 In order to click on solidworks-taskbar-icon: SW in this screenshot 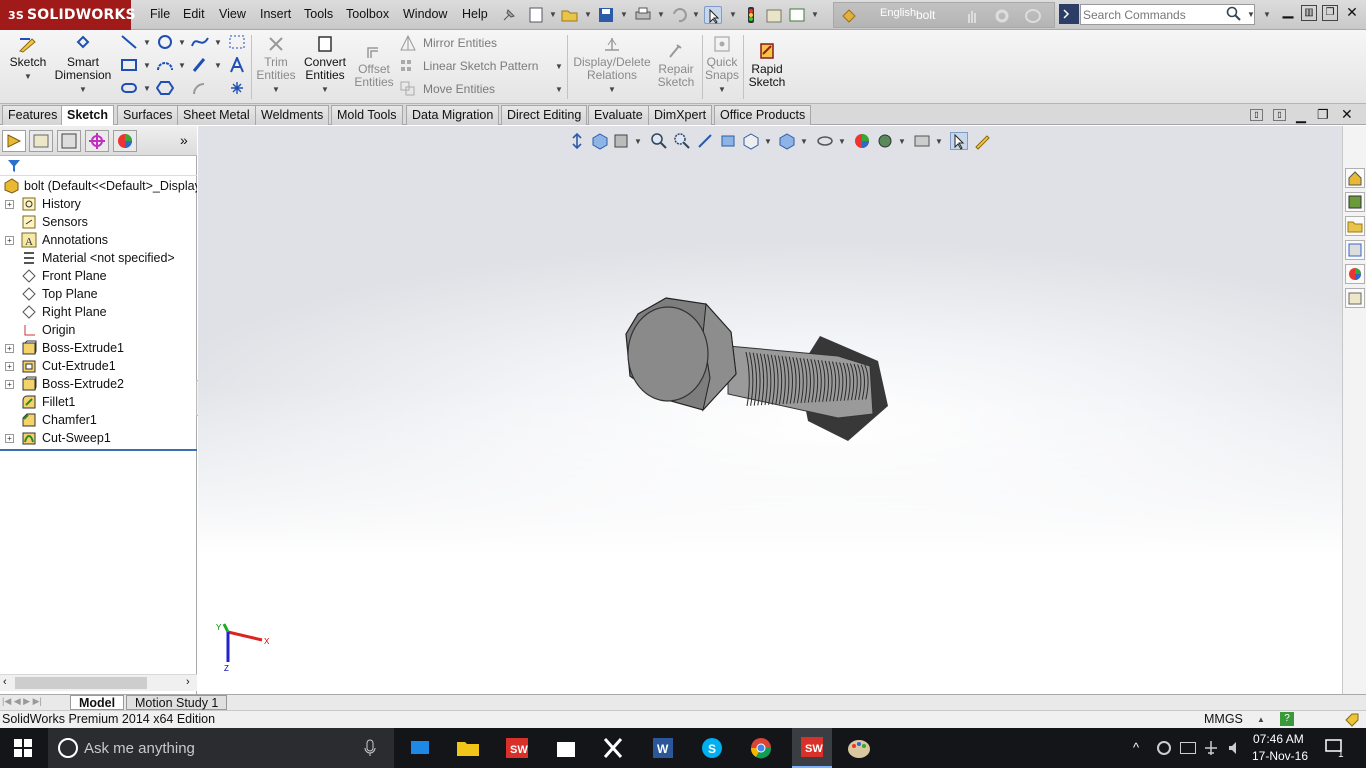, I will do `click(517, 748)`.